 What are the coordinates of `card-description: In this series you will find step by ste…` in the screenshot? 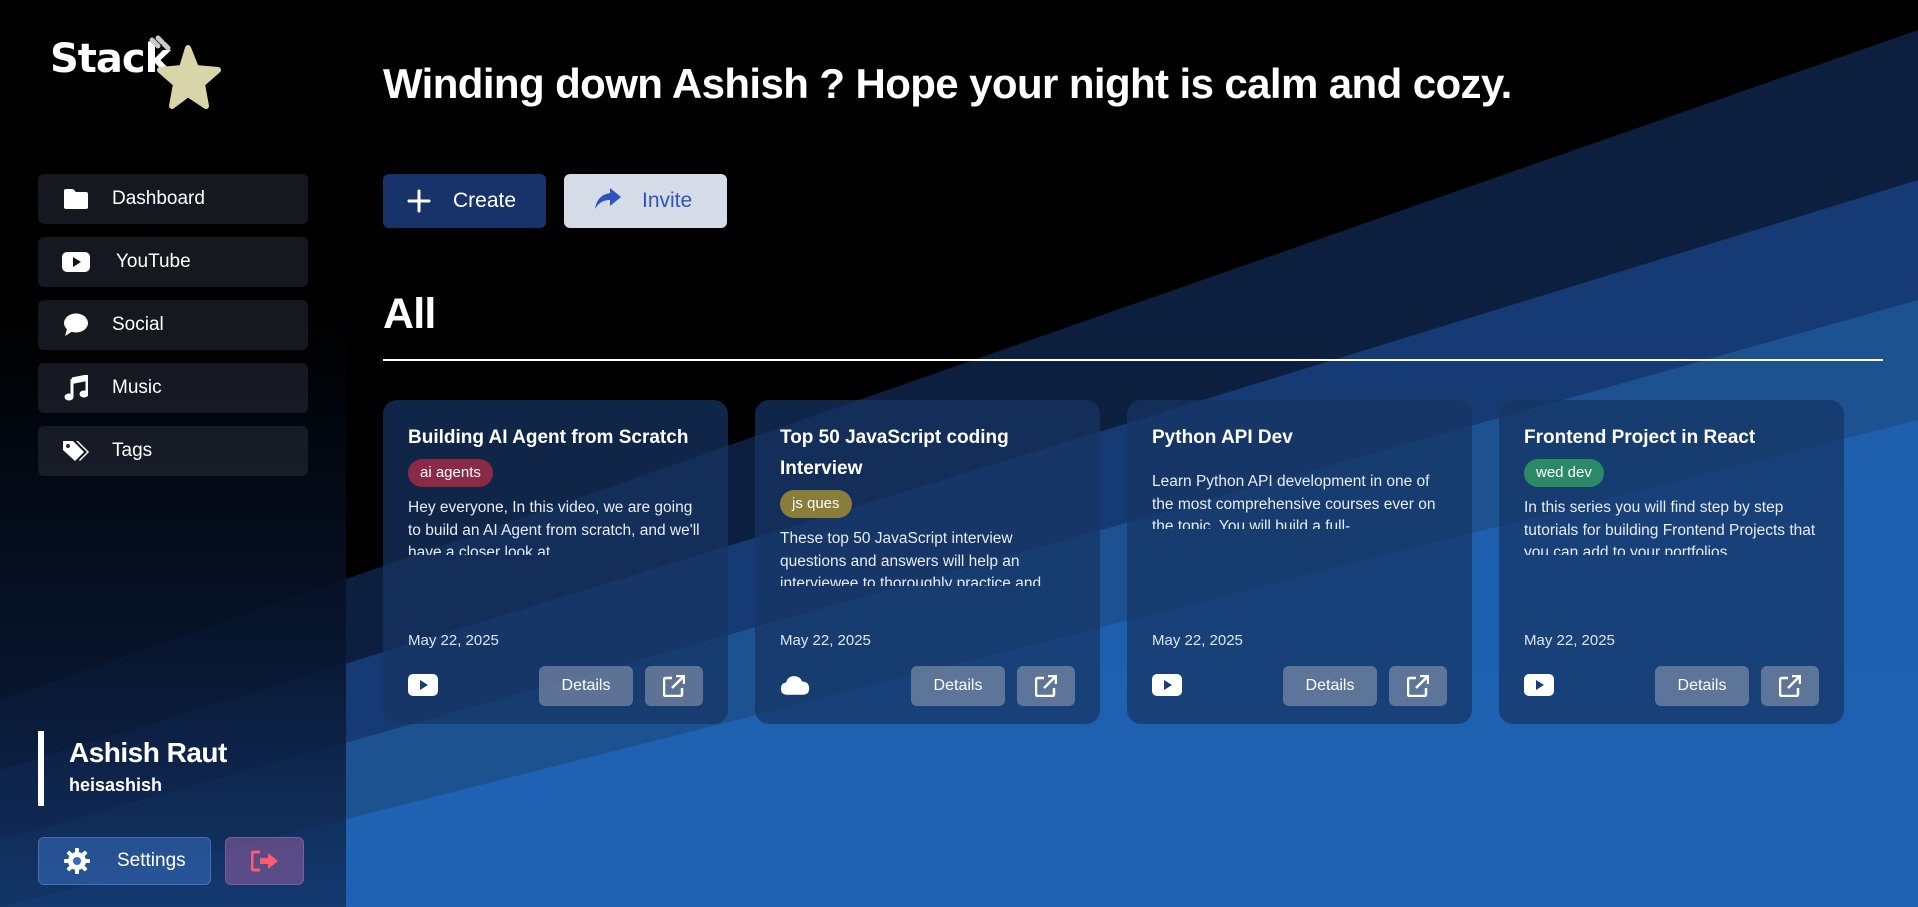 It's located at (1670, 527).